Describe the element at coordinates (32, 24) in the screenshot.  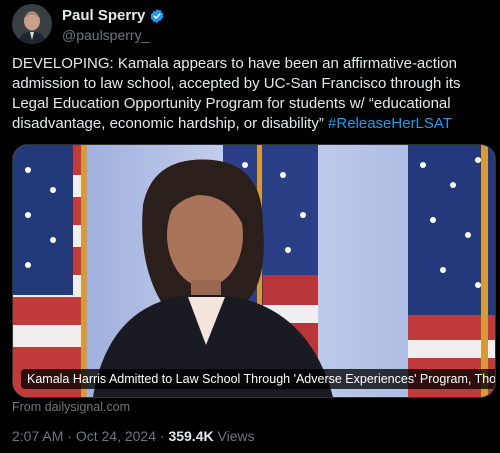
I see `avatar` at that location.